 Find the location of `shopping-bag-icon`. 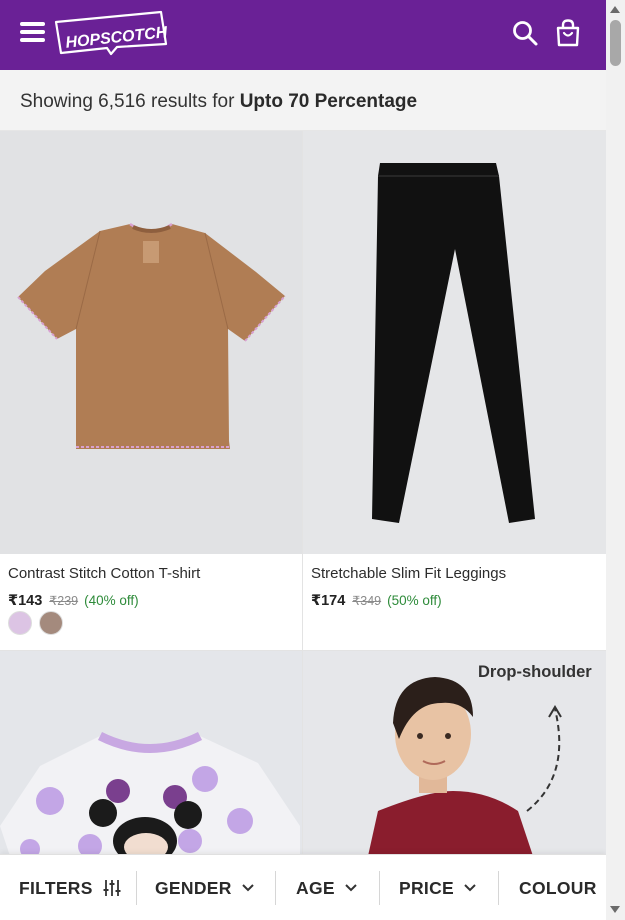

shopping-bag-icon is located at coordinates (568, 33).